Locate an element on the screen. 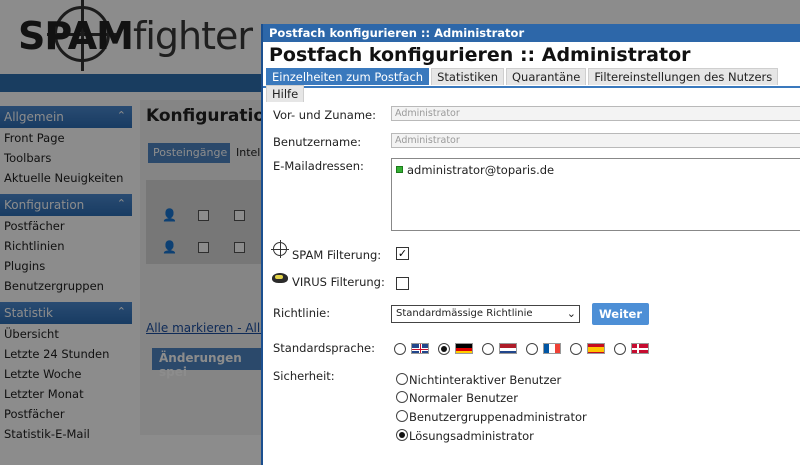 The image size is (800, 465). security-radio-groupadmin is located at coordinates (402, 416).